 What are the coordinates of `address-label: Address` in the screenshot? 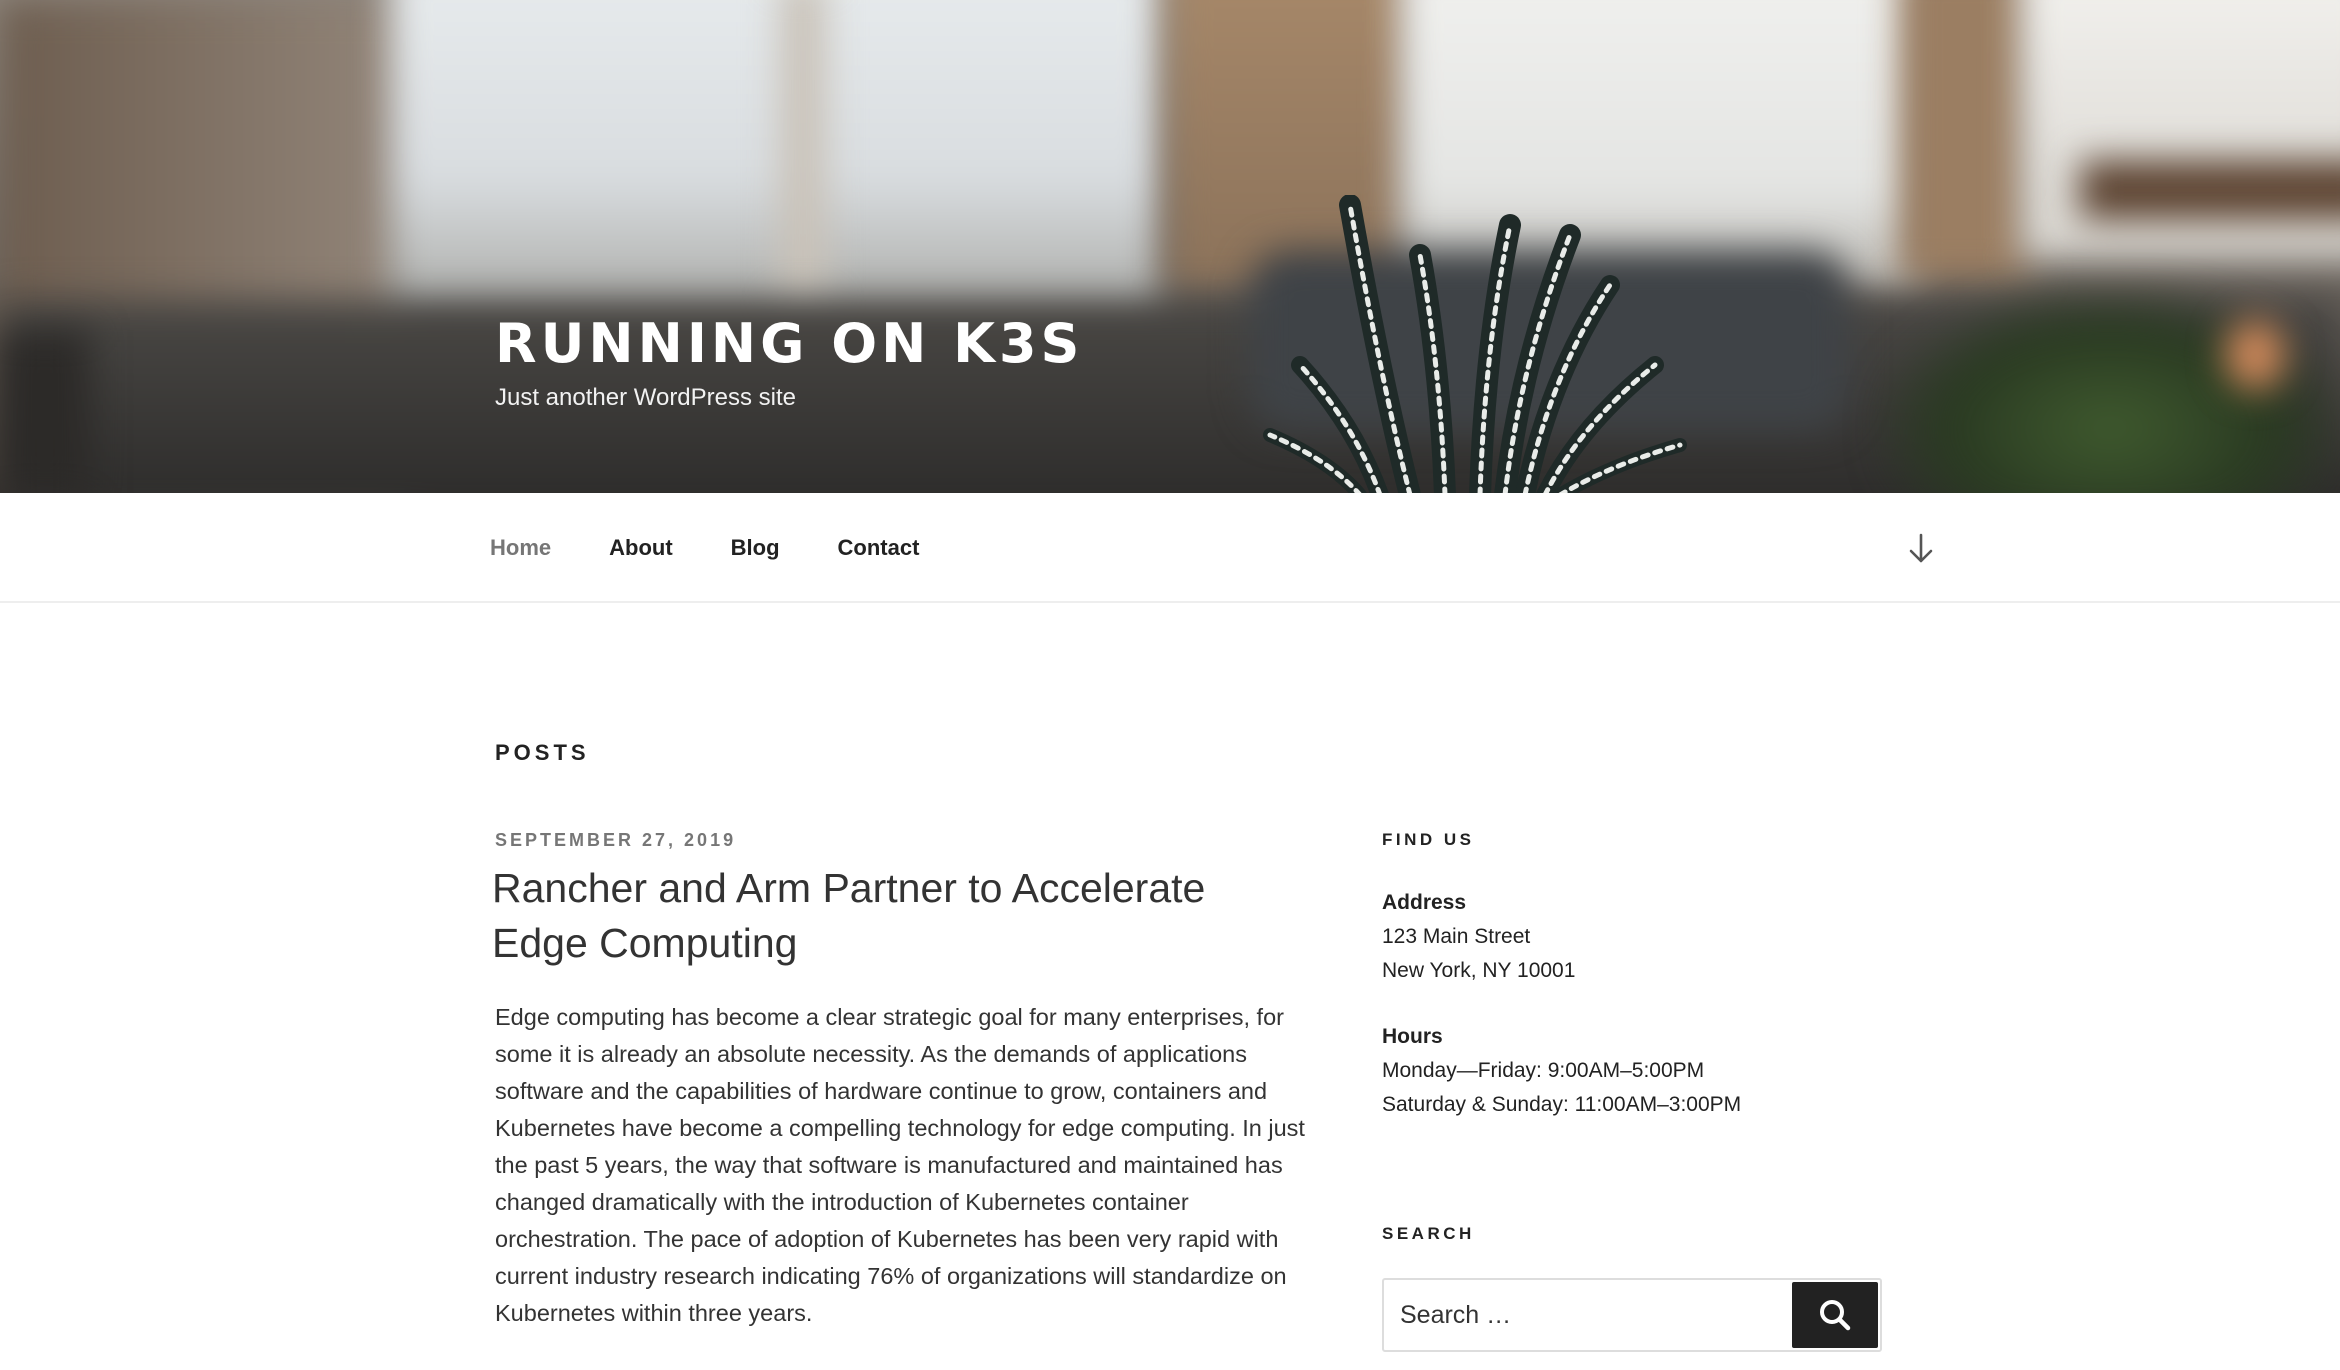 It's located at (1424, 902).